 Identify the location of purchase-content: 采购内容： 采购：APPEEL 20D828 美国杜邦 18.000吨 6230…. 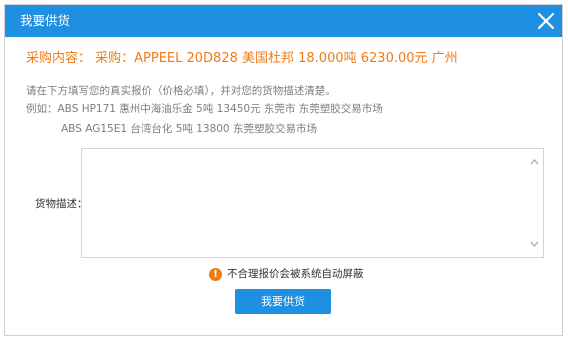
(242, 58).